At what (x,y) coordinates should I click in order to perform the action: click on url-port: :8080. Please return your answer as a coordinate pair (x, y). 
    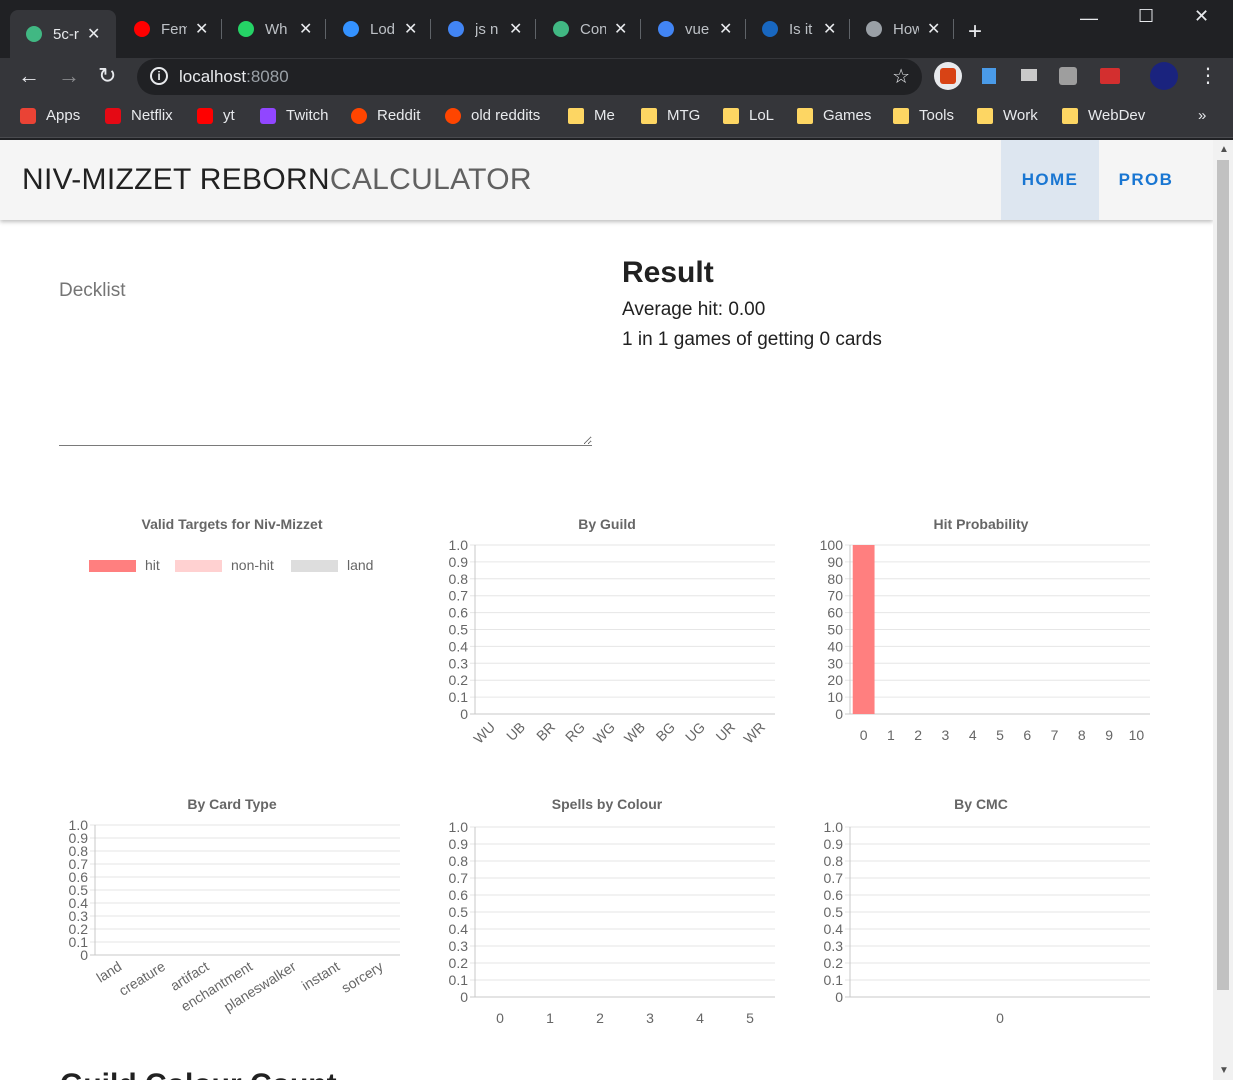
    Looking at the image, I should click on (267, 76).